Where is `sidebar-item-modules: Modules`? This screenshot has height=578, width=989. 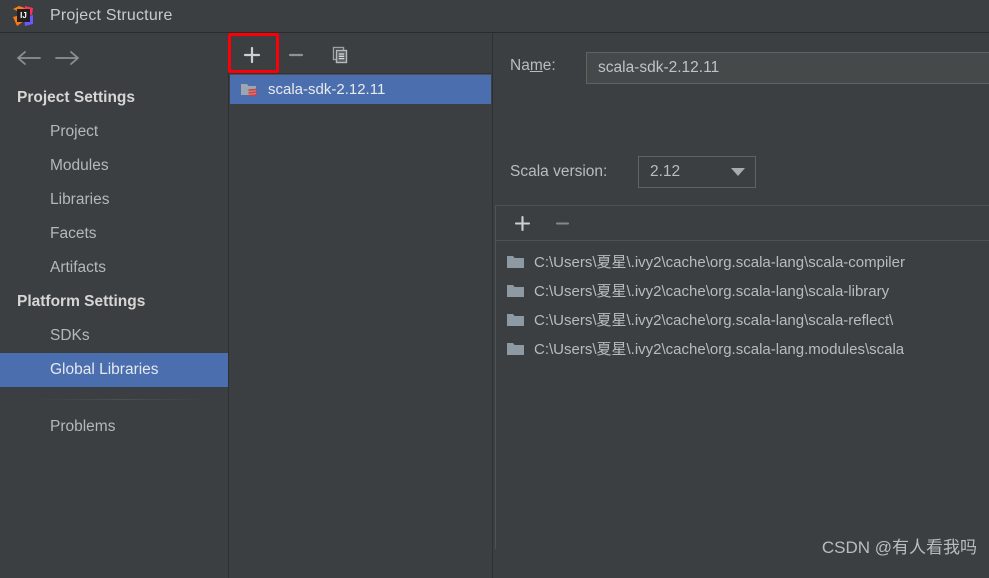
sidebar-item-modules: Modules is located at coordinates (114, 166).